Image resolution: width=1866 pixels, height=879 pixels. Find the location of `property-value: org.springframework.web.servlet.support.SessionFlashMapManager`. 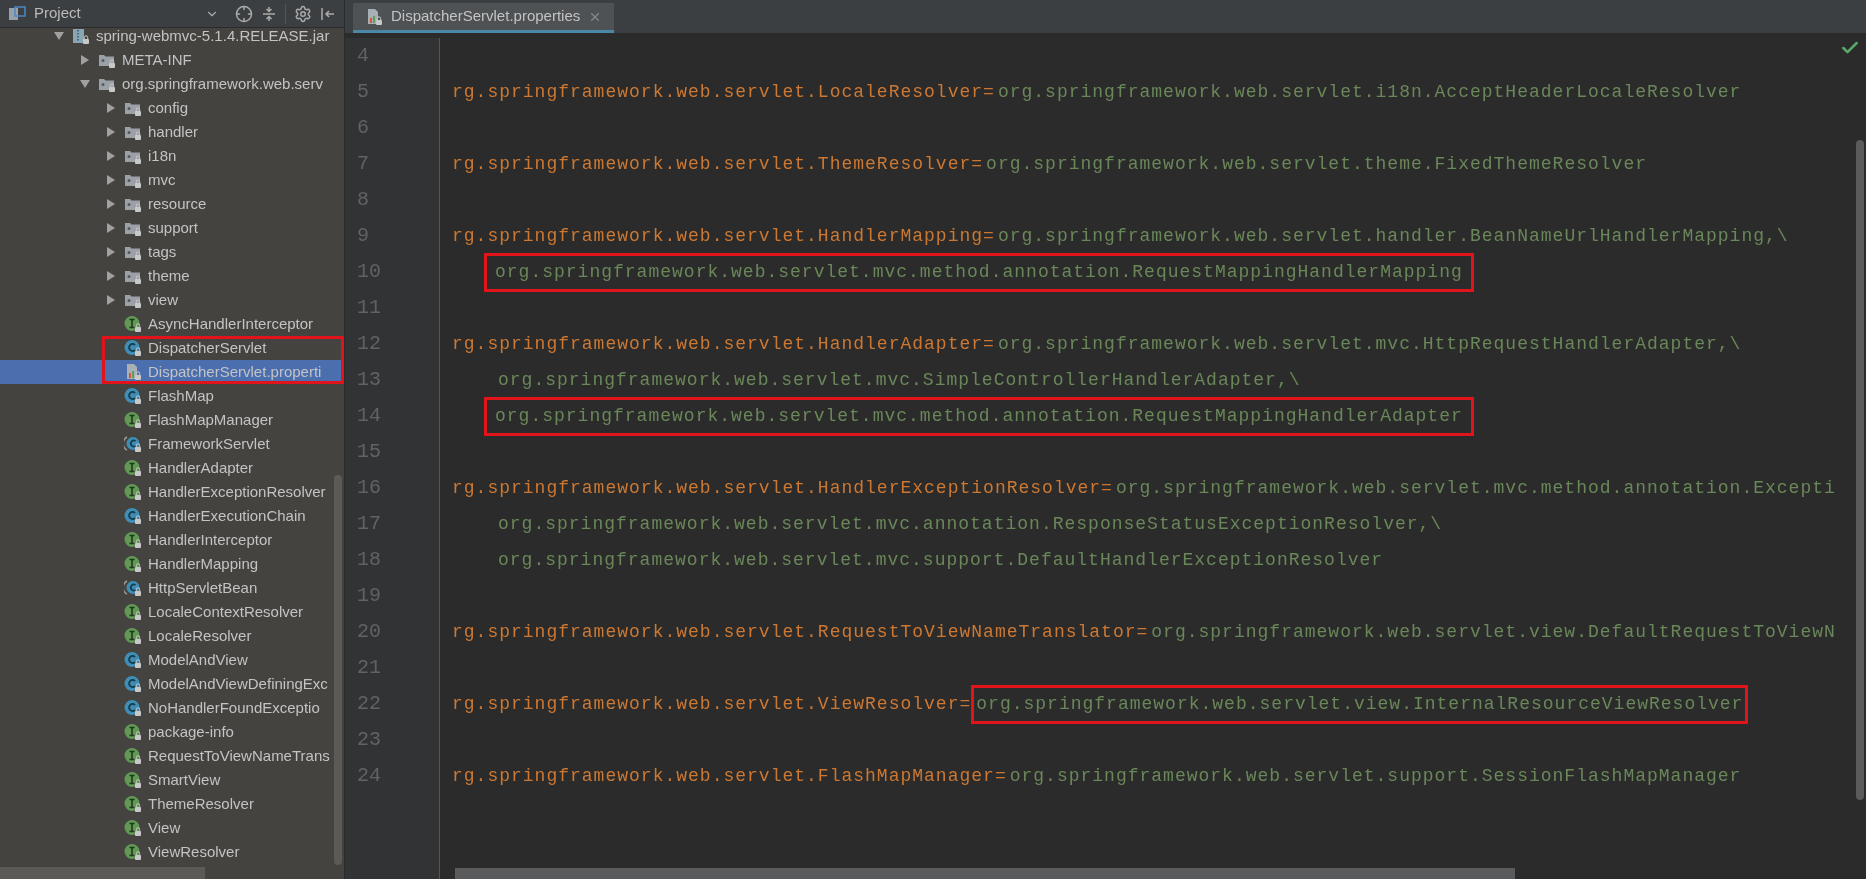

property-value: org.springframework.web.servlet.support.SessionFlashMapManager is located at coordinates (1375, 776).